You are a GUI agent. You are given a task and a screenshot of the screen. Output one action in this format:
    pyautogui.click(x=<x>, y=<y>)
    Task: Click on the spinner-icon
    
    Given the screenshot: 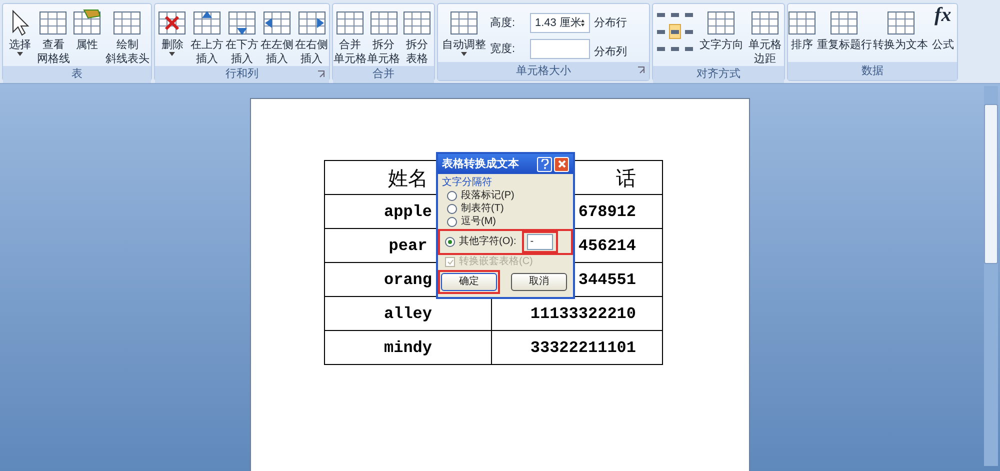 What is the action you would take?
    pyautogui.click(x=583, y=23)
    